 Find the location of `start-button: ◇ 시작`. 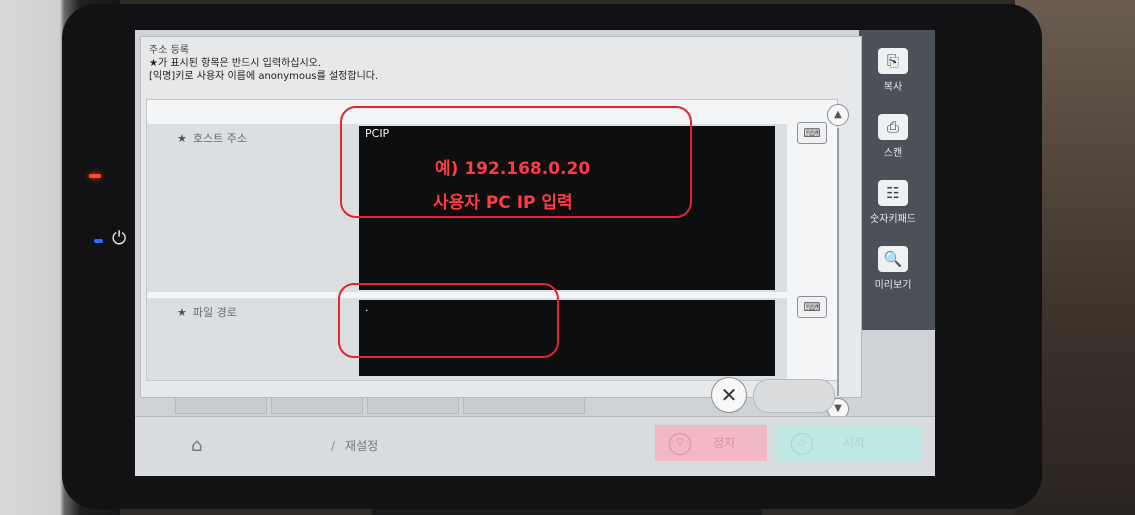

start-button: ◇ 시작 is located at coordinates (848, 443).